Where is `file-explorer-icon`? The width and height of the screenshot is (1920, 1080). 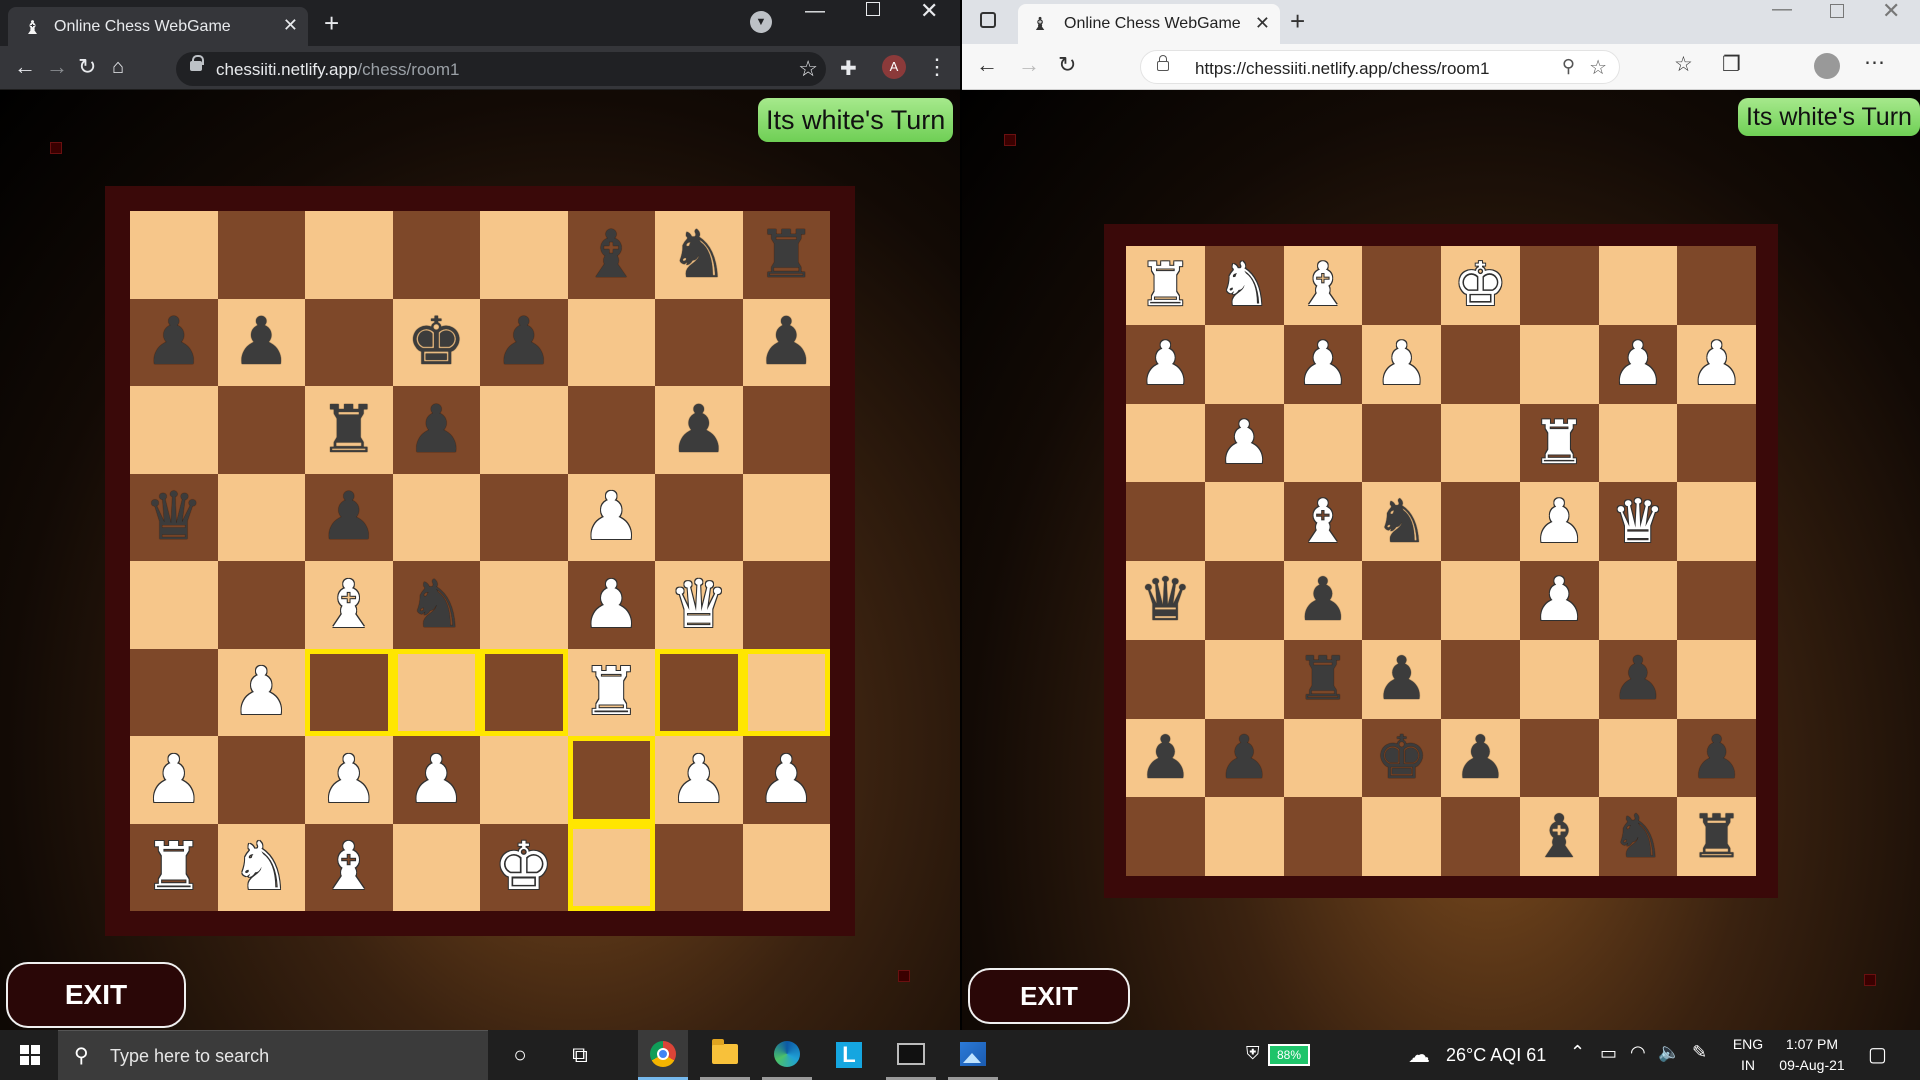
file-explorer-icon is located at coordinates (725, 1055).